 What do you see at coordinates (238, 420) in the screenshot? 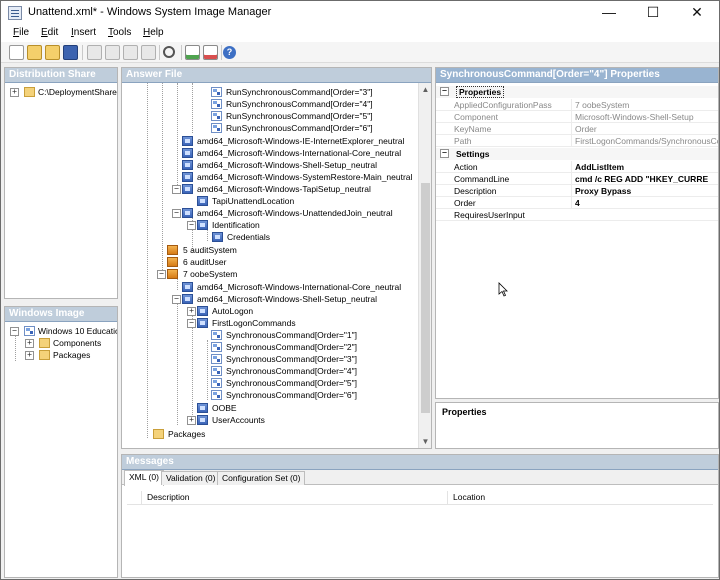
I see `tree-row: UserAccounts` at bounding box center [238, 420].